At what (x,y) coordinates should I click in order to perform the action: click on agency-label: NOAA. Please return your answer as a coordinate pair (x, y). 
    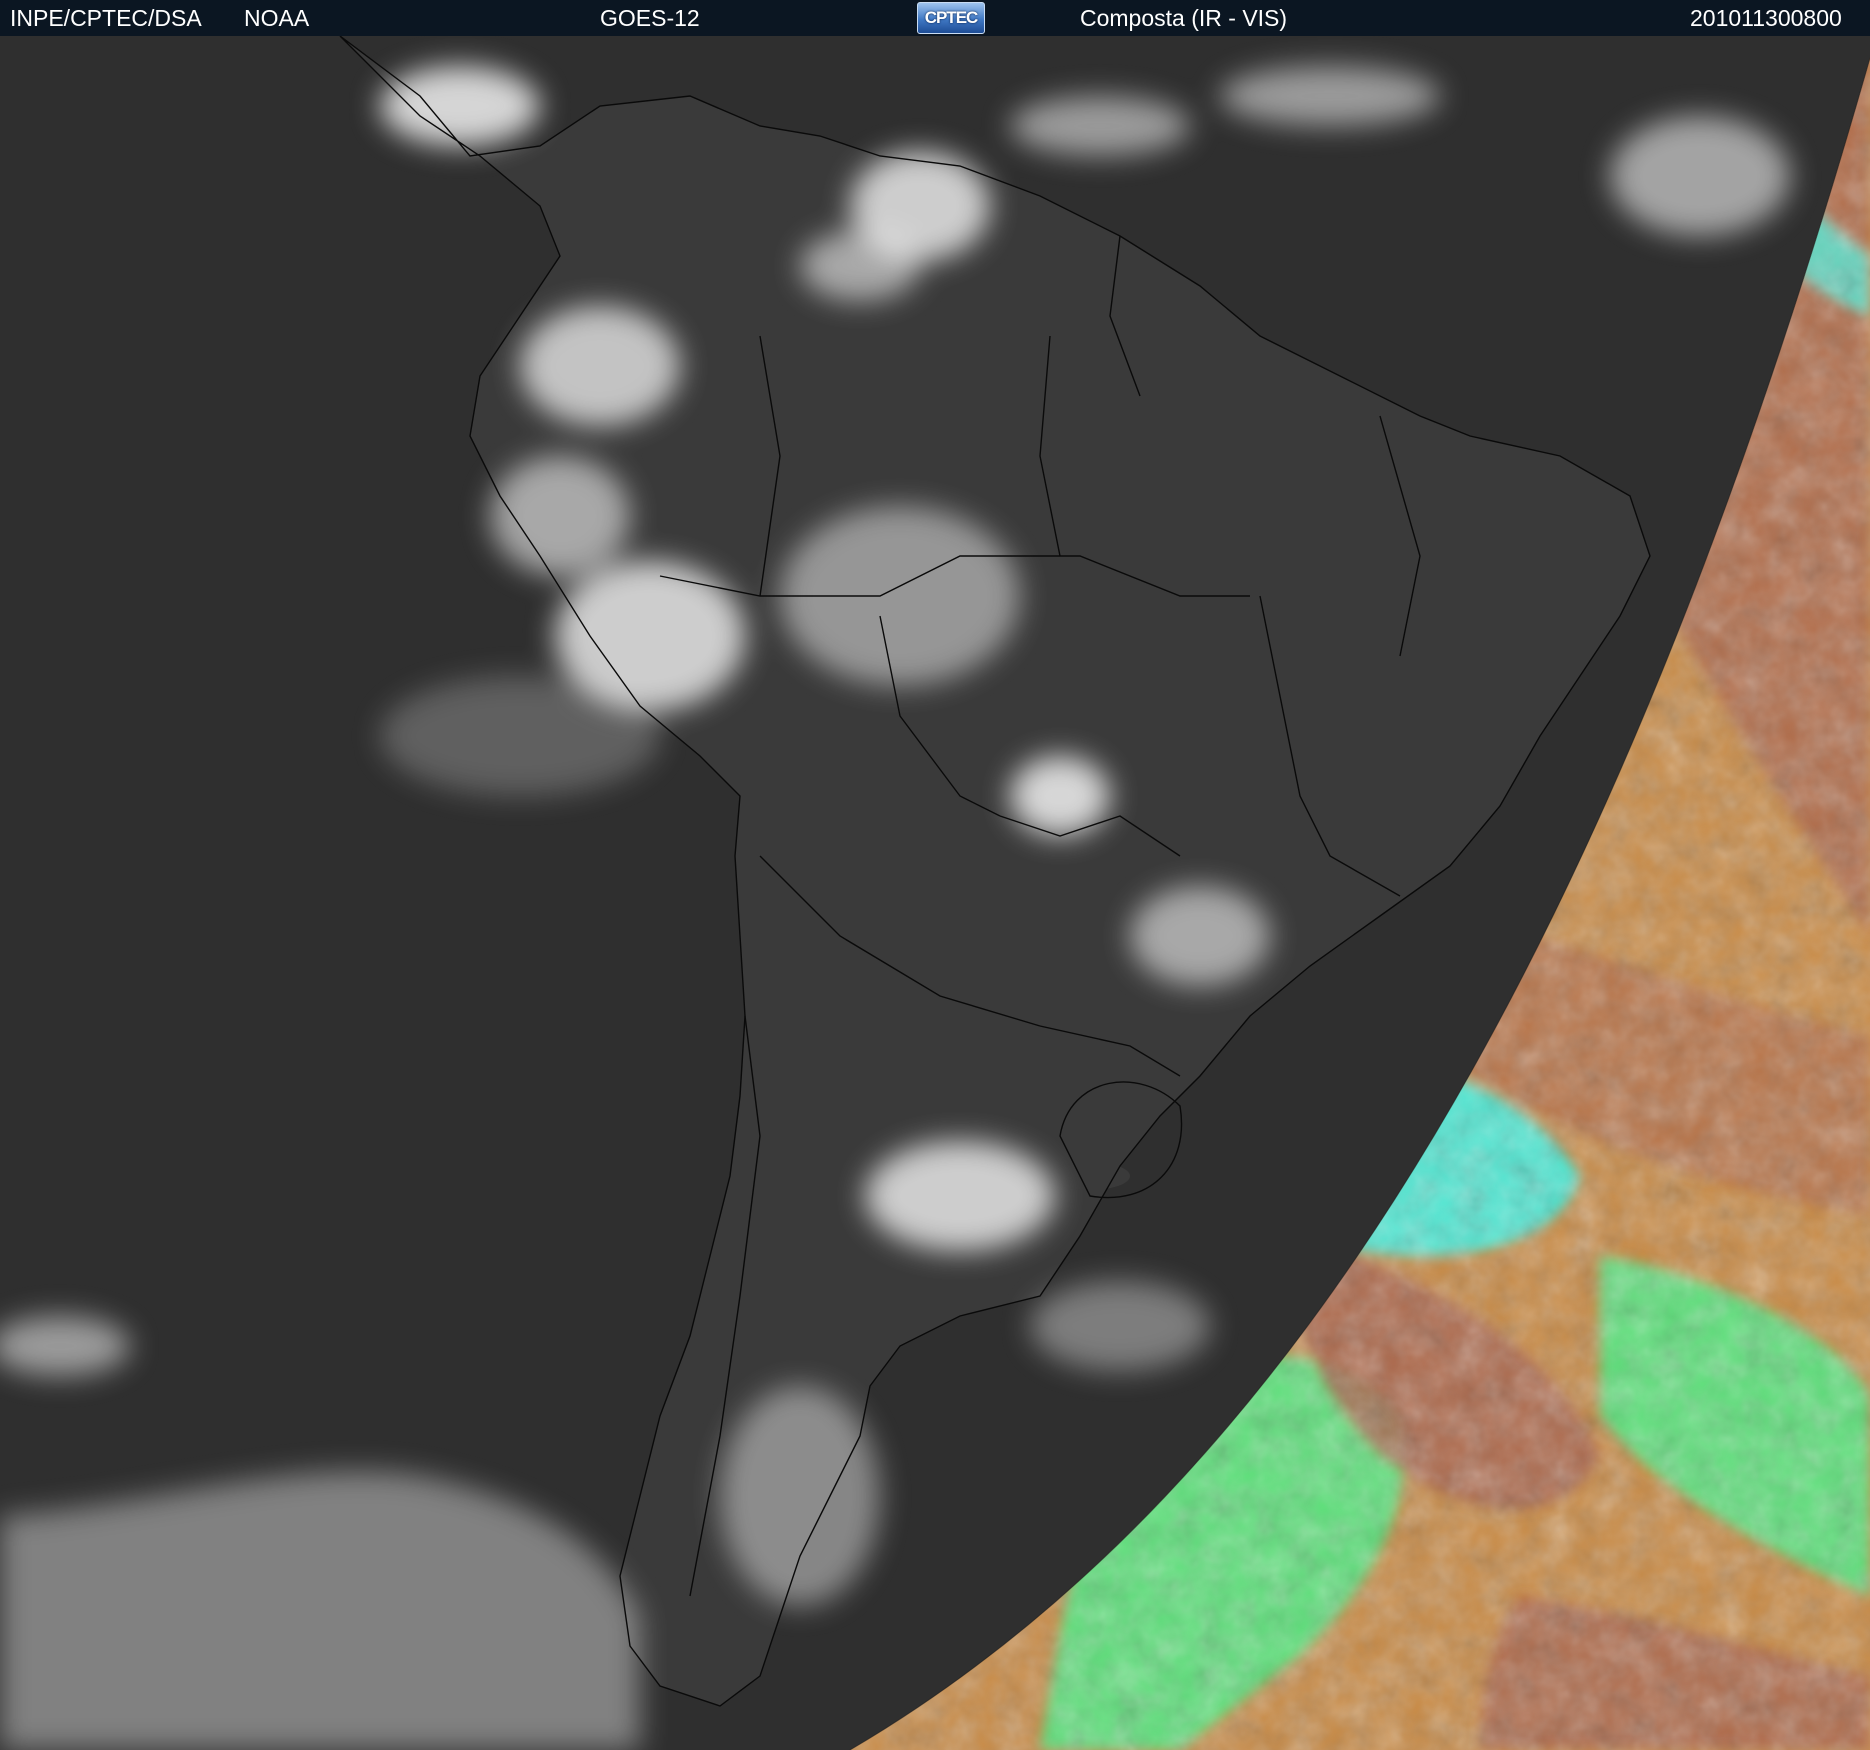
    Looking at the image, I should click on (277, 18).